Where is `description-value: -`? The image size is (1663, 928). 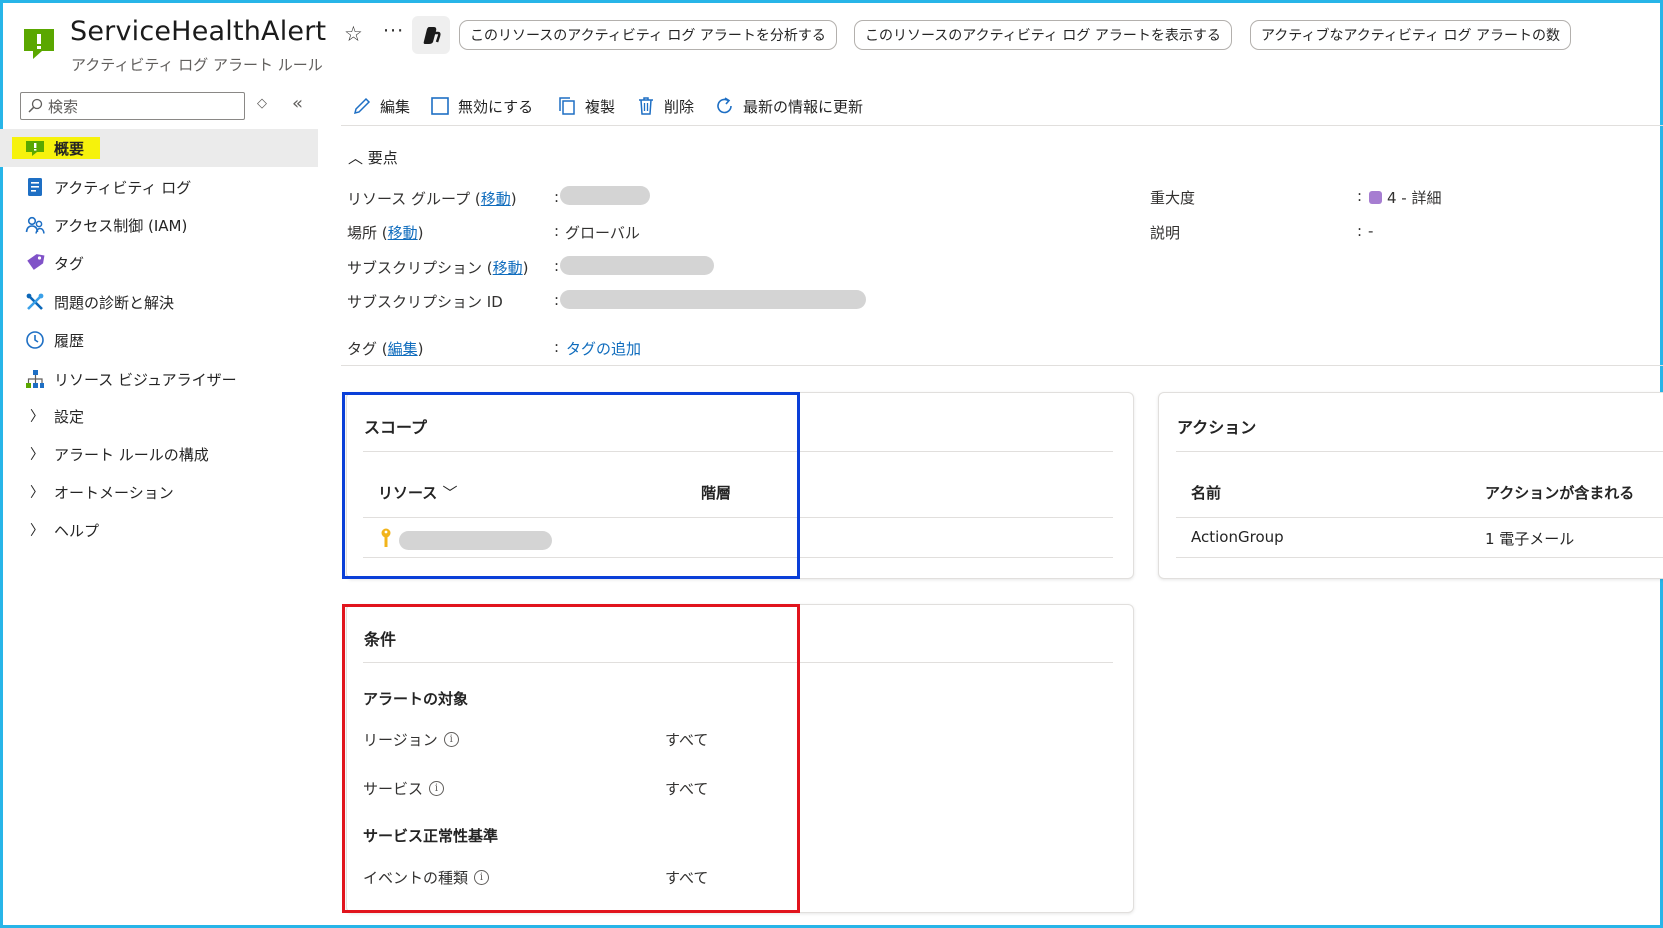 description-value: - is located at coordinates (1371, 231).